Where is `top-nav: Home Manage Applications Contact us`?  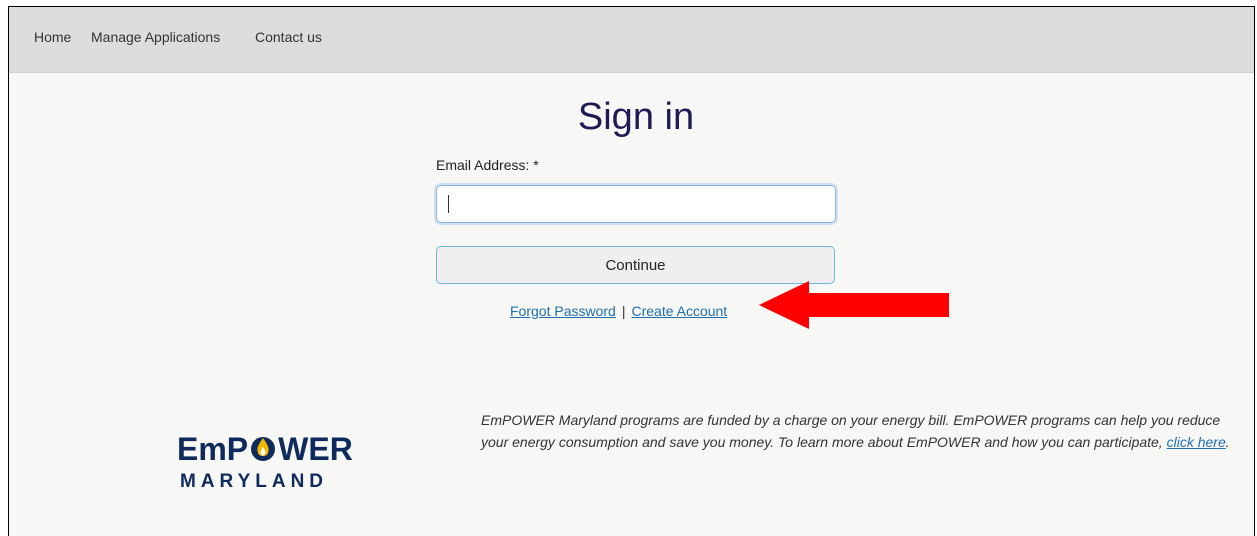 top-nav: Home Manage Applications Contact us is located at coordinates (631, 40).